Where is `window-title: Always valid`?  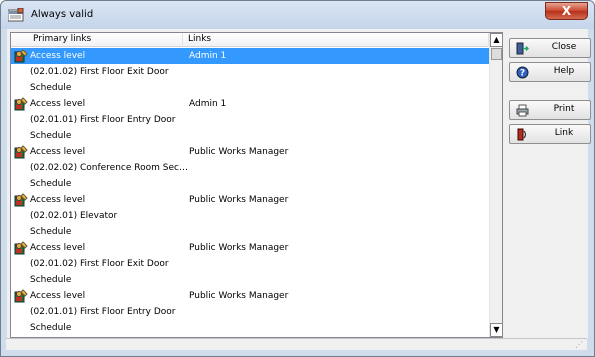 window-title: Always valid is located at coordinates (62, 14).